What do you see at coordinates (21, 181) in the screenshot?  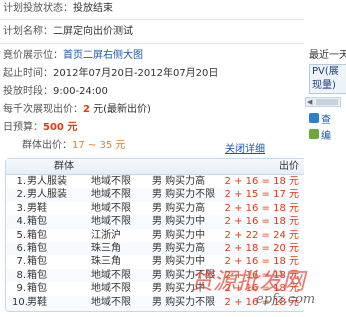 I see `row-number: 1.` at bounding box center [21, 181].